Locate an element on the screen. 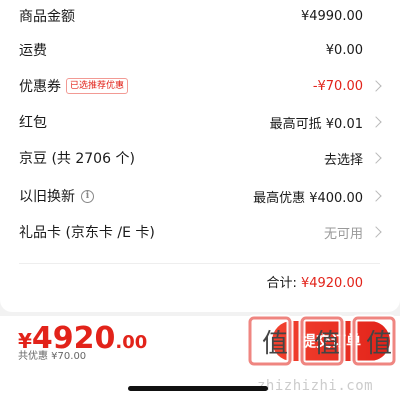 This screenshot has height=402, width=400. coupon-label: 优惠券 is located at coordinates (40, 87).